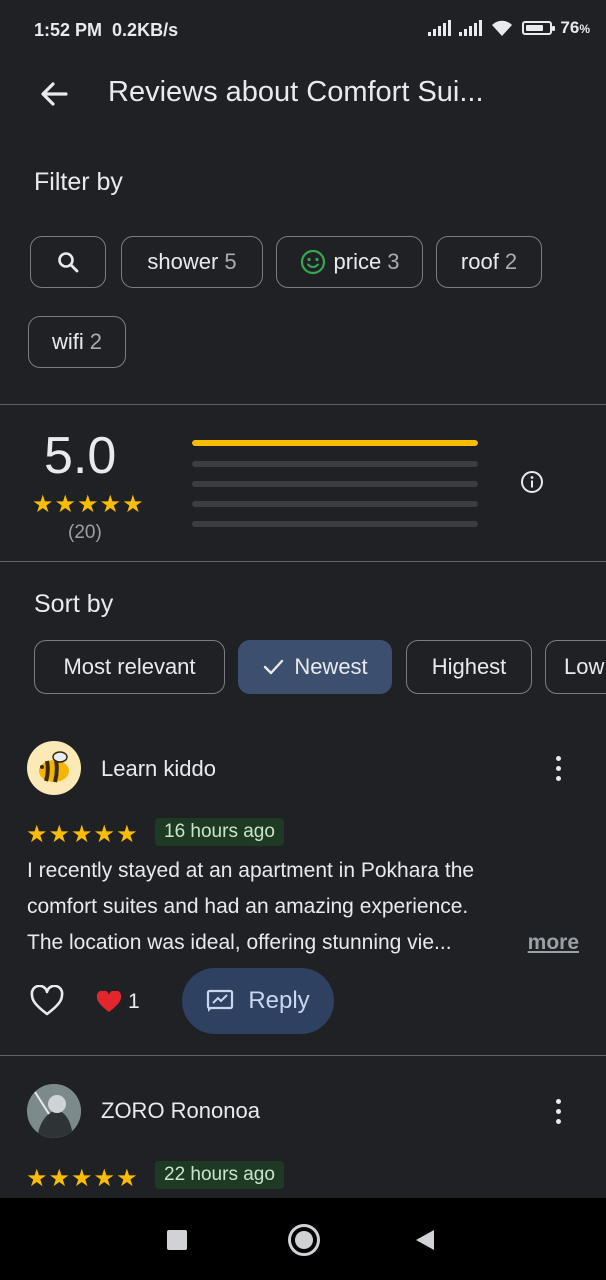 The height and width of the screenshot is (1280, 606). What do you see at coordinates (145, 30) in the screenshot?
I see `network-speed: 0.2KB/s` at bounding box center [145, 30].